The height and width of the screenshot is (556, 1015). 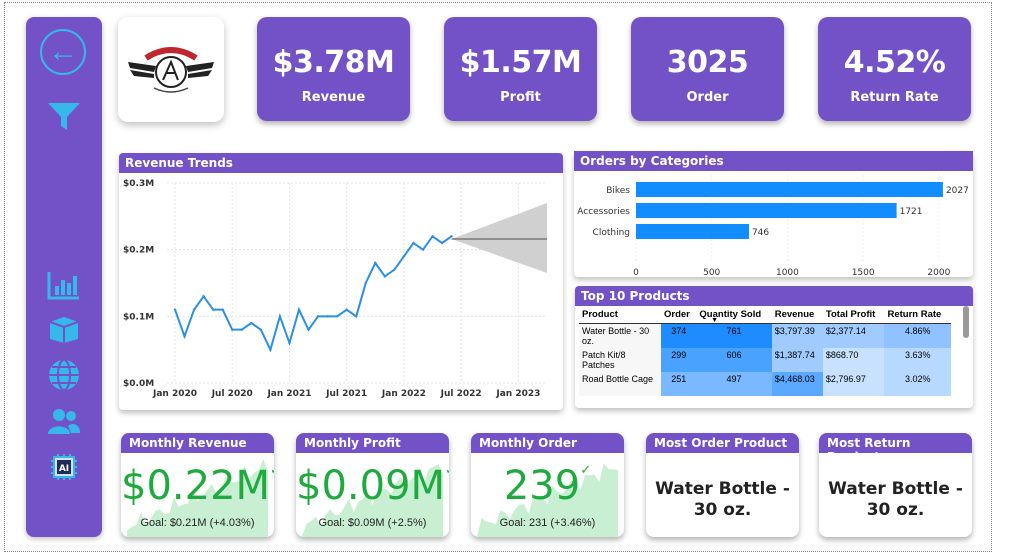 I want to click on top10-title: Top 10 Products, so click(x=774, y=296).